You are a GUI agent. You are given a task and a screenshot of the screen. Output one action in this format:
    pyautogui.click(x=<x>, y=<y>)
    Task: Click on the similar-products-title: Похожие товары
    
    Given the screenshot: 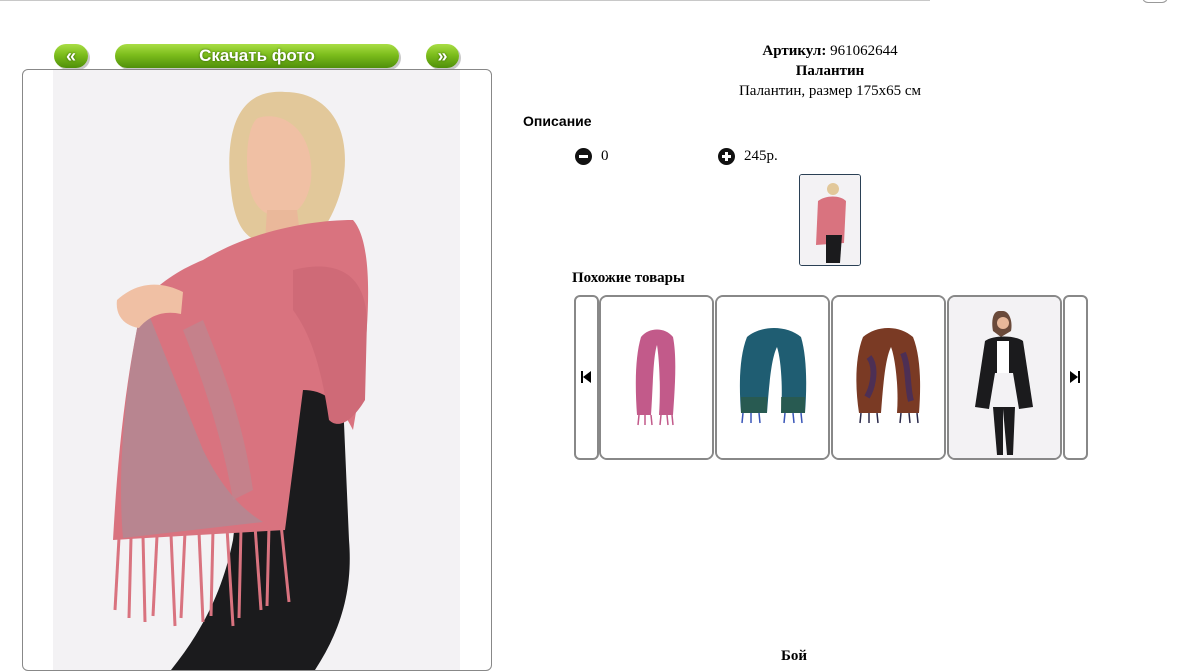 What is the action you would take?
    pyautogui.click(x=628, y=278)
    